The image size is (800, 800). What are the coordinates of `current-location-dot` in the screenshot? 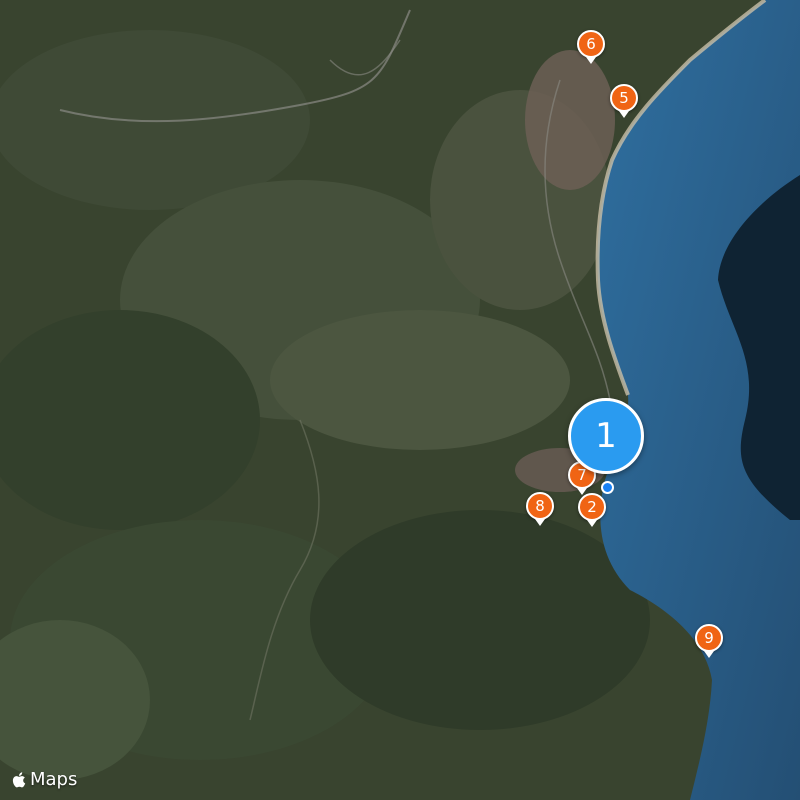 It's located at (607, 487).